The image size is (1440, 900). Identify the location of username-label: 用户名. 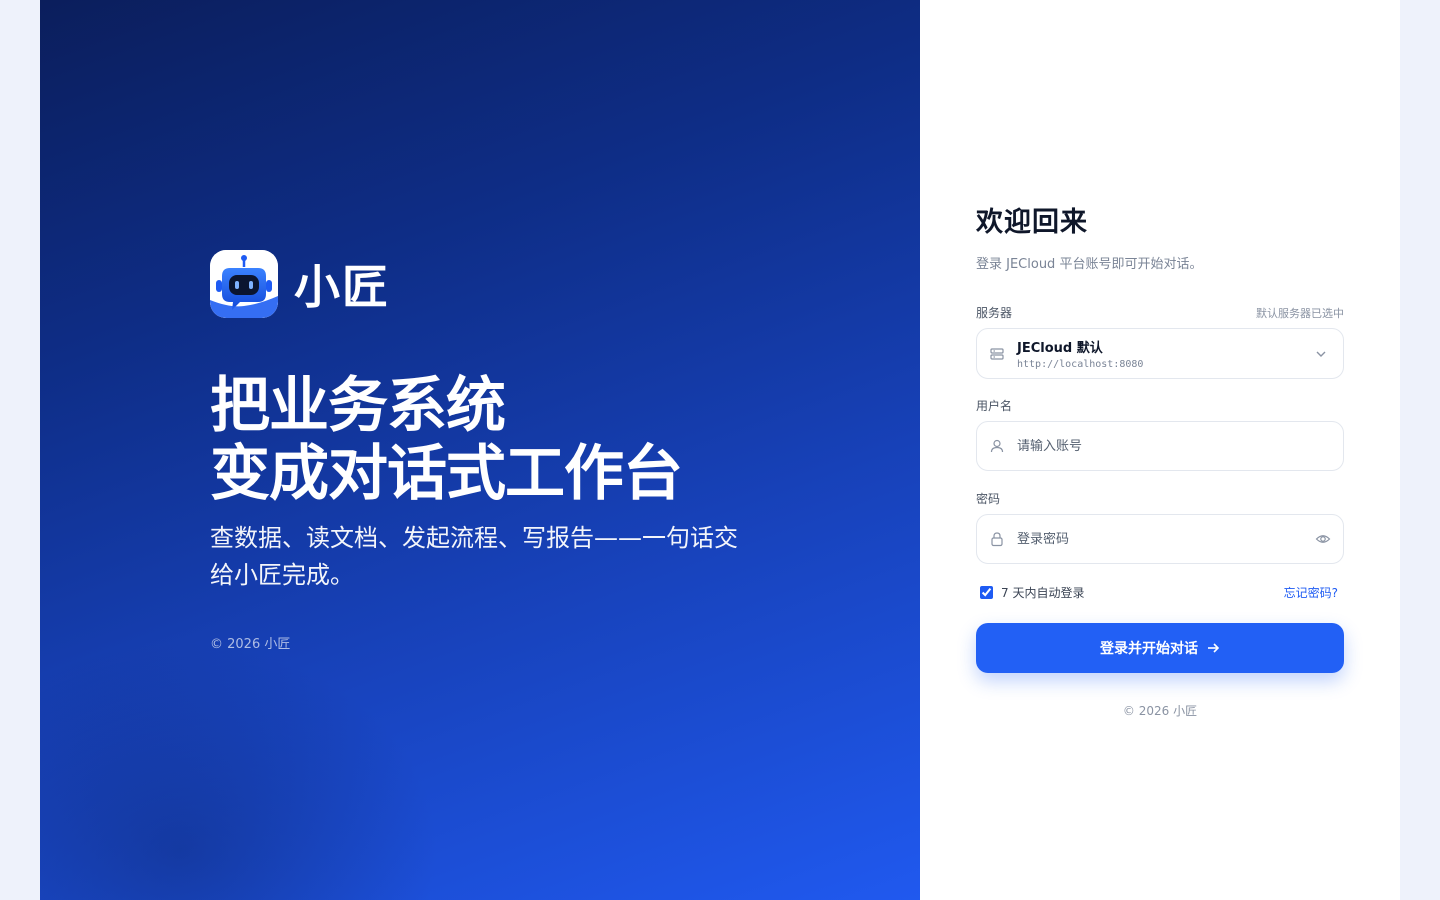
(994, 406).